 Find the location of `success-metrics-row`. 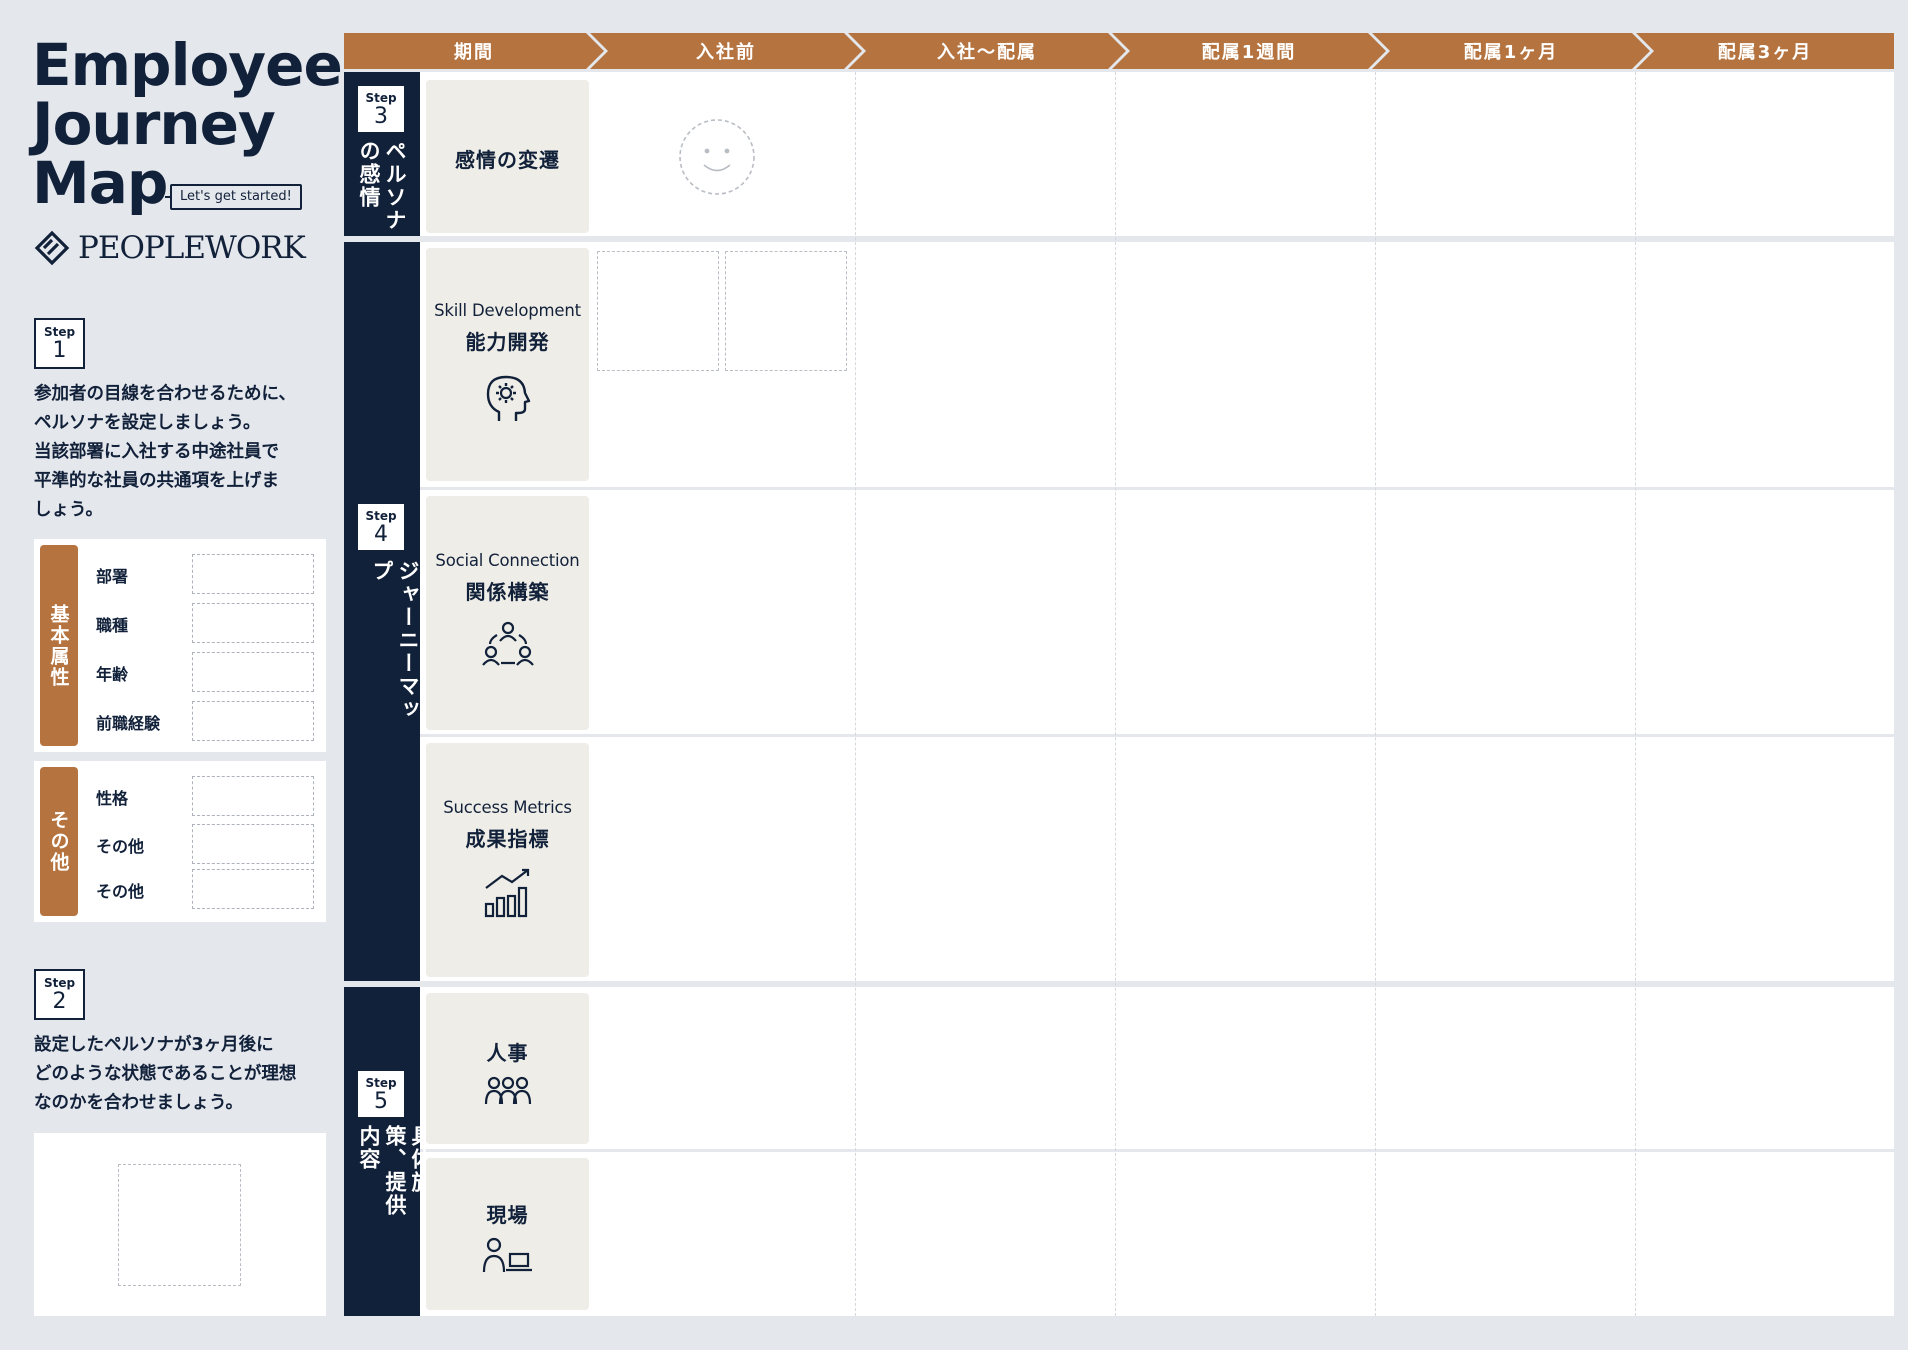

success-metrics-row is located at coordinates (1157, 859).